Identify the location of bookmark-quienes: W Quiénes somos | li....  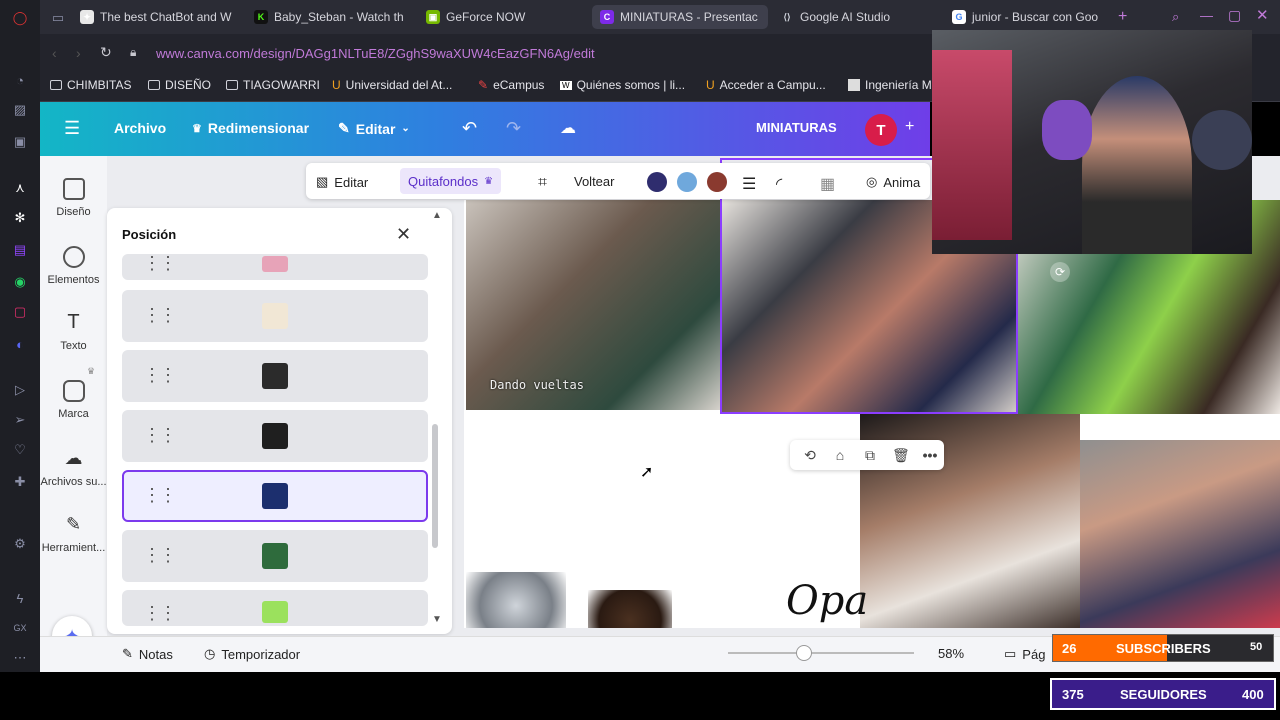
(622, 85).